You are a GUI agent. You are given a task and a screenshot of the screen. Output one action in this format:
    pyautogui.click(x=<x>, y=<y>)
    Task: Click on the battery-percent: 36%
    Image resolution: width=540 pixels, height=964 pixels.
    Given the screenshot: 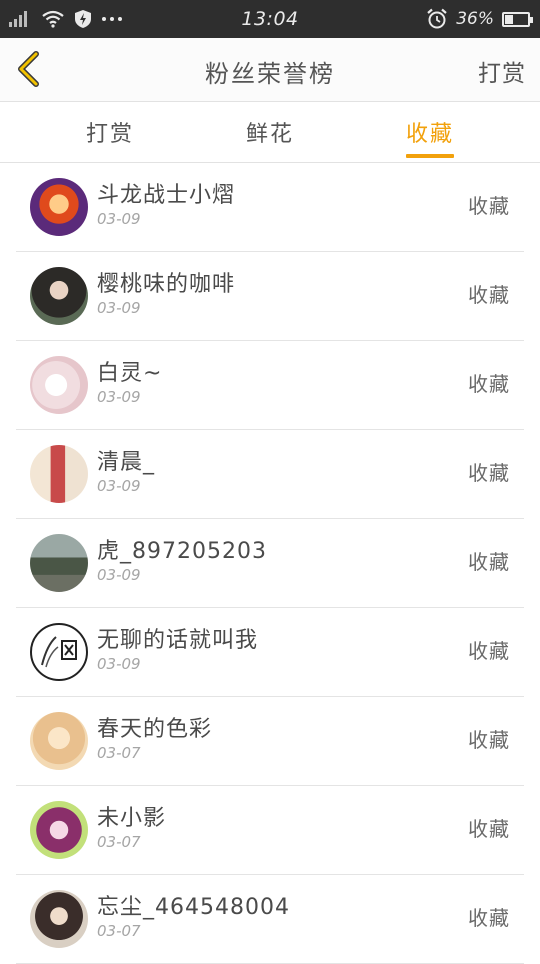 What is the action you would take?
    pyautogui.click(x=475, y=19)
    